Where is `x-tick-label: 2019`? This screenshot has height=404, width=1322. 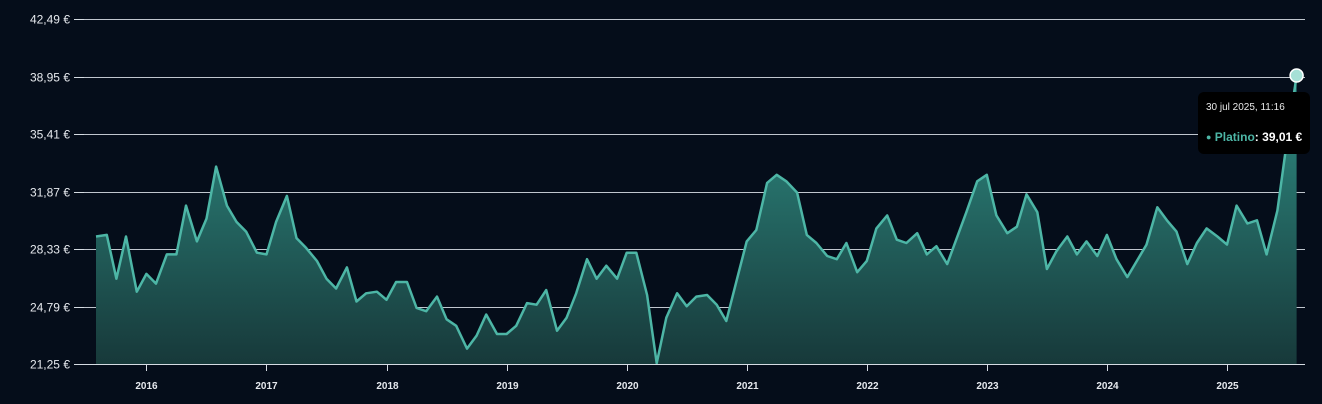
x-tick-label: 2019 is located at coordinates (507, 386).